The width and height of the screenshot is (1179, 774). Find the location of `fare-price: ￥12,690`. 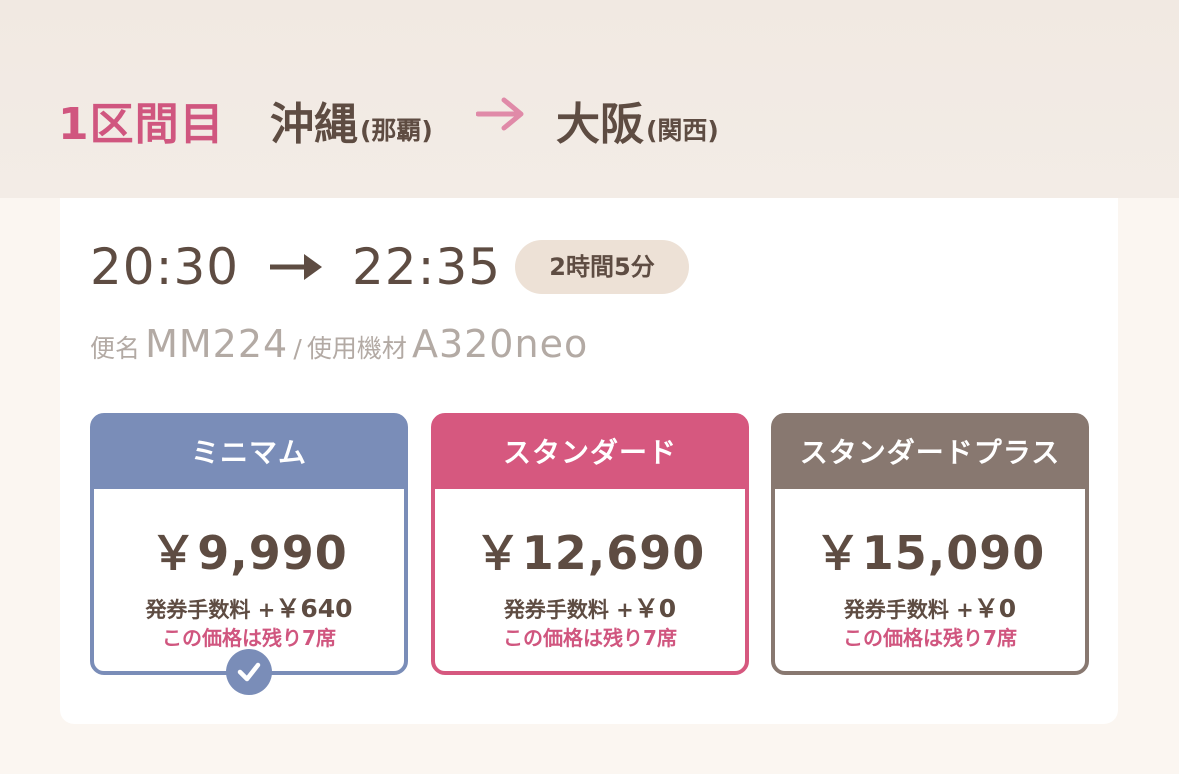

fare-price: ￥12,690 is located at coordinates (590, 553).